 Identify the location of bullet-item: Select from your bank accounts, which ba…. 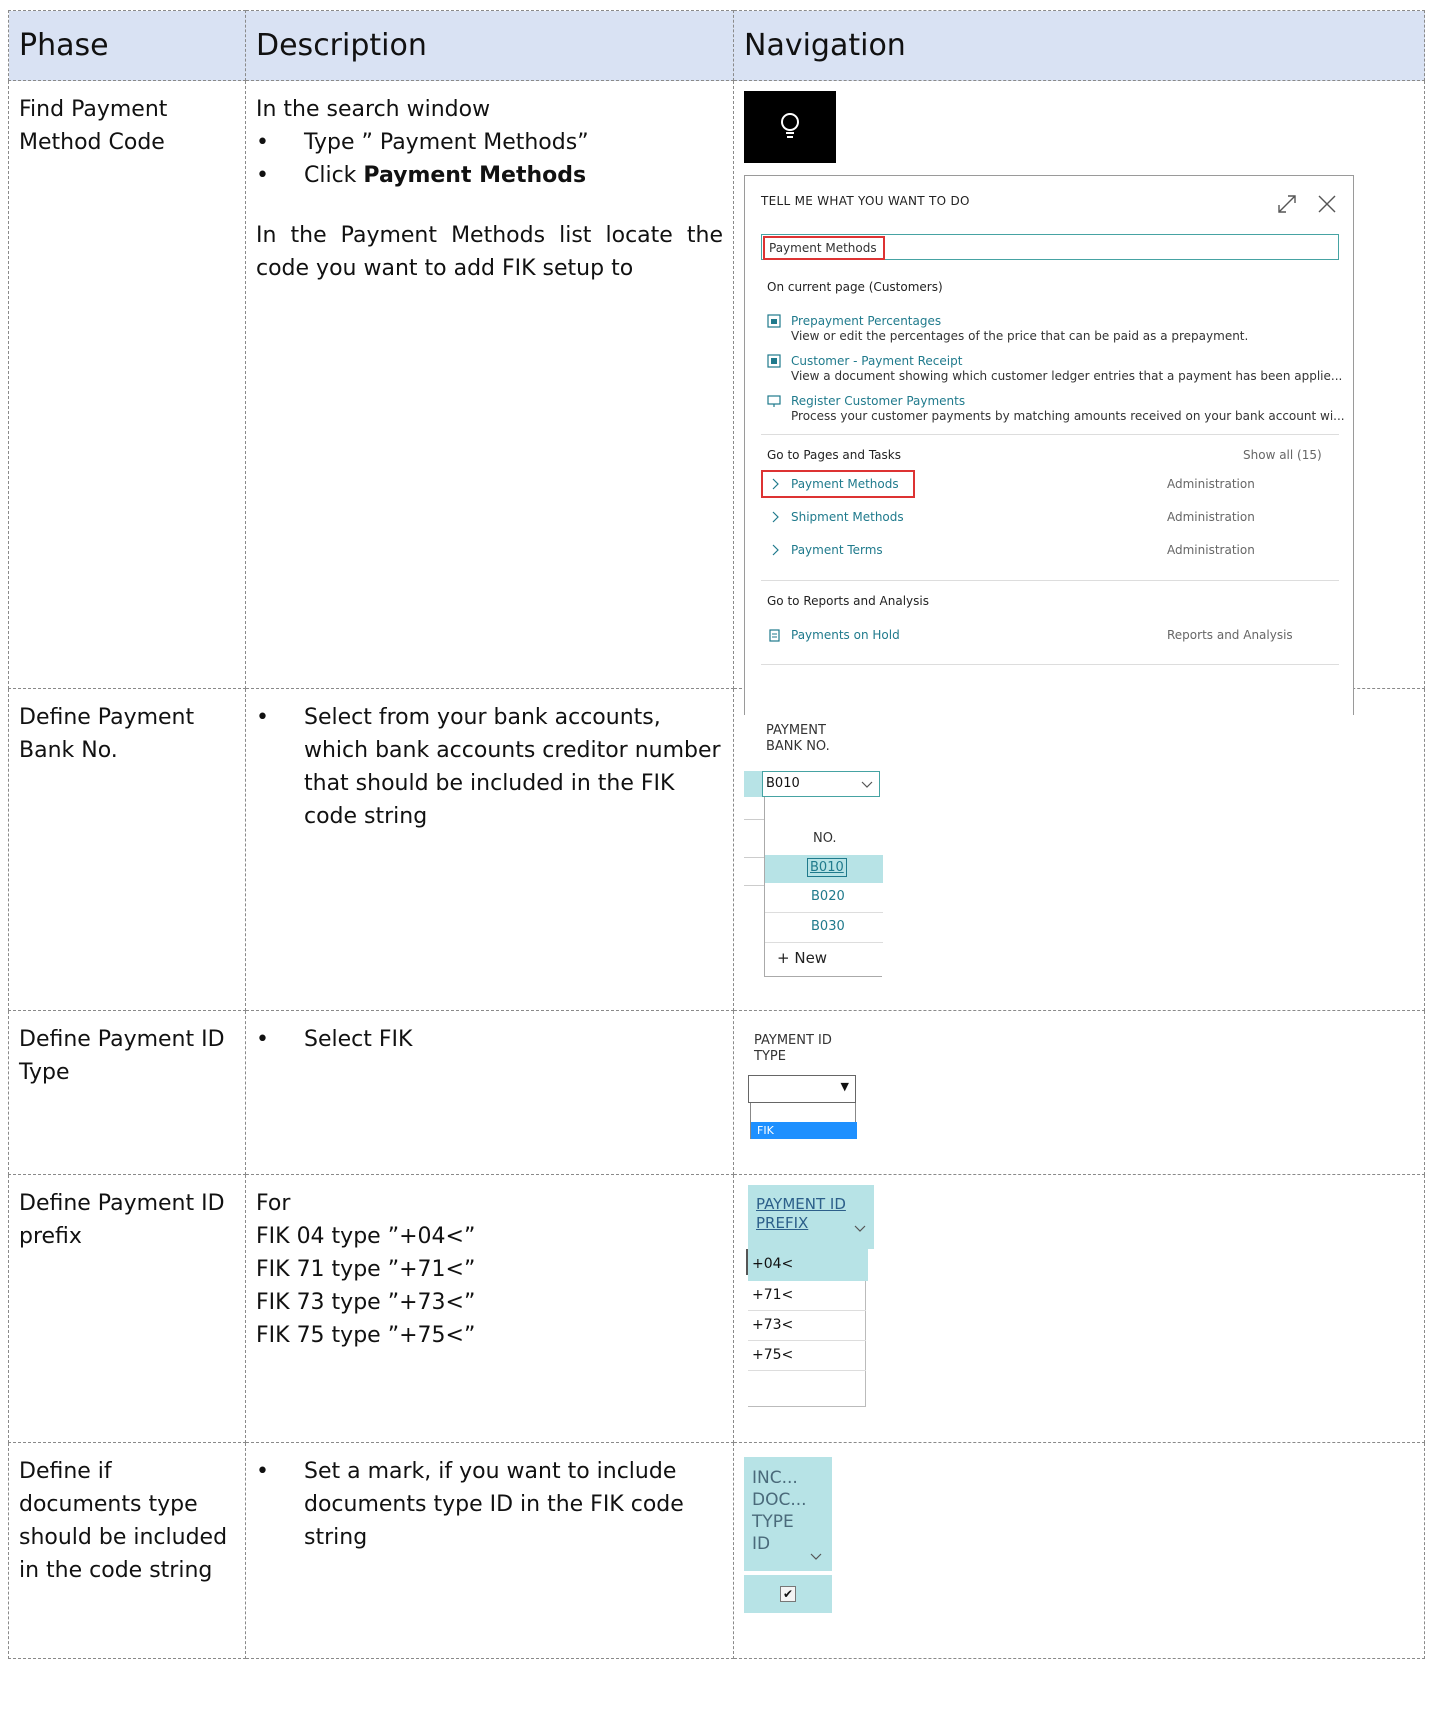
(489, 767).